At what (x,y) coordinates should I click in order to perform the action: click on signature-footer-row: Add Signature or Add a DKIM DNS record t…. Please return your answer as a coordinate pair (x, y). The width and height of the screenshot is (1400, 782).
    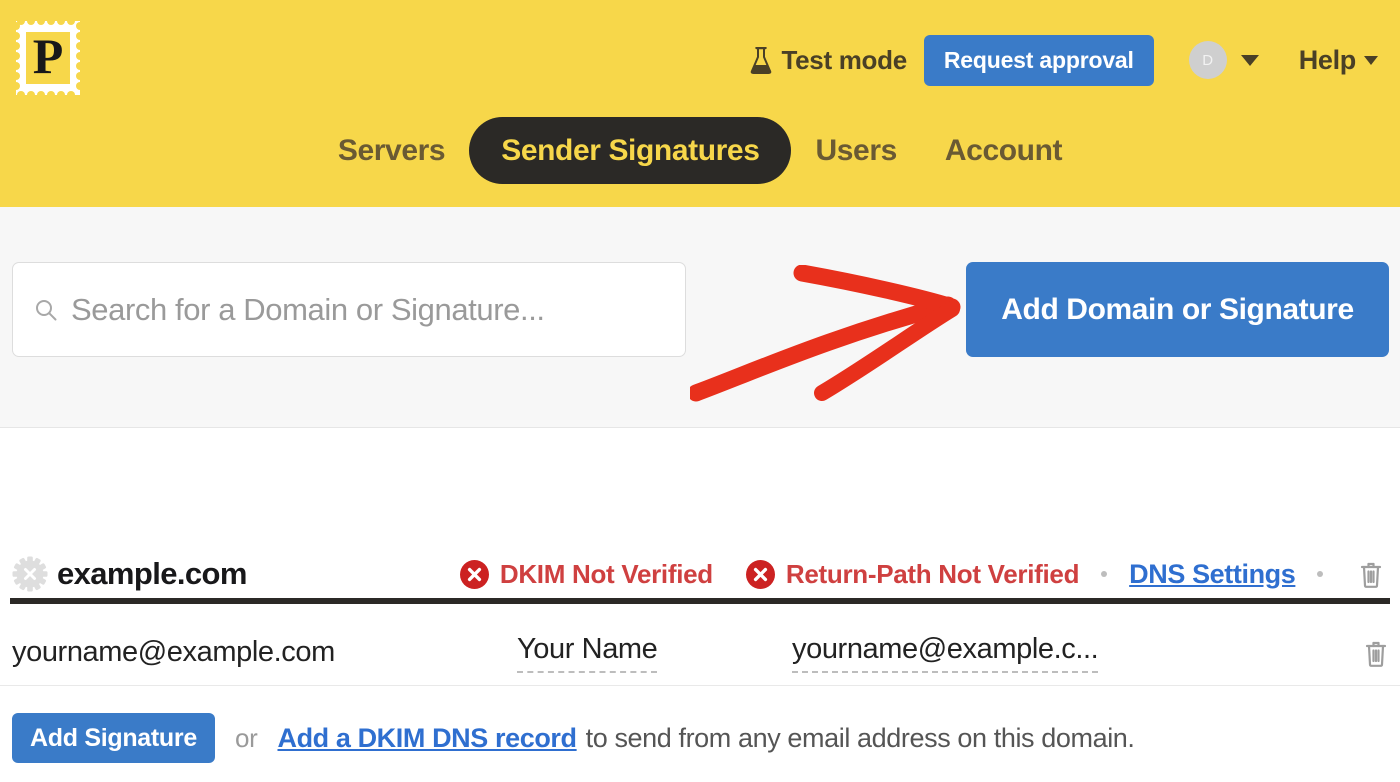
    Looking at the image, I should click on (700, 738).